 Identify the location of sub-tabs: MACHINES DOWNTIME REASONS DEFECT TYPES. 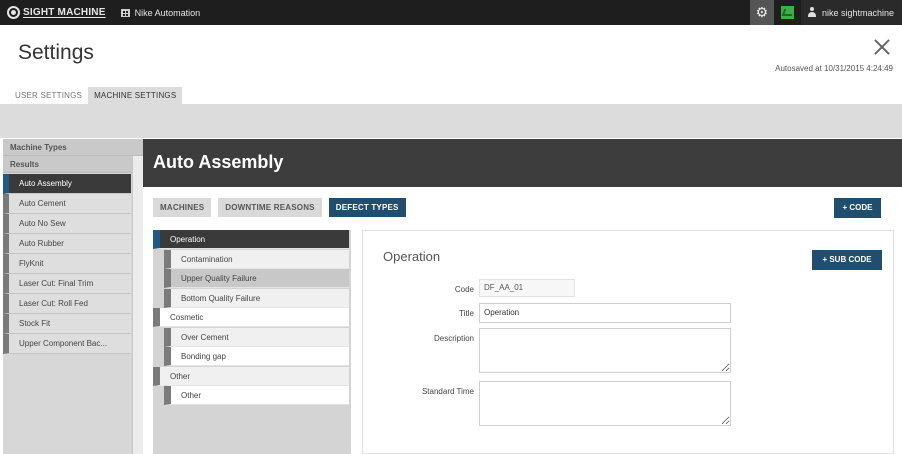
(283, 207).